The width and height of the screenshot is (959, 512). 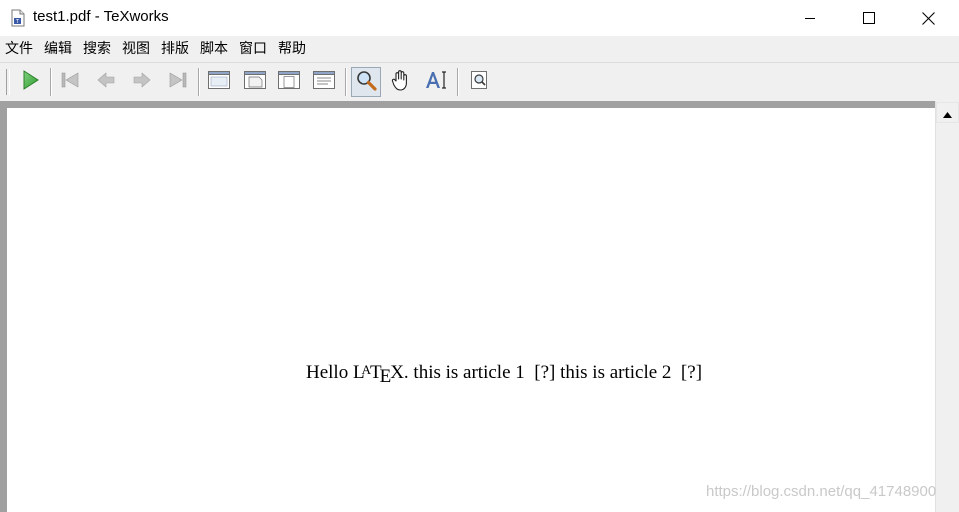 I want to click on minimize-icon, so click(x=810, y=18).